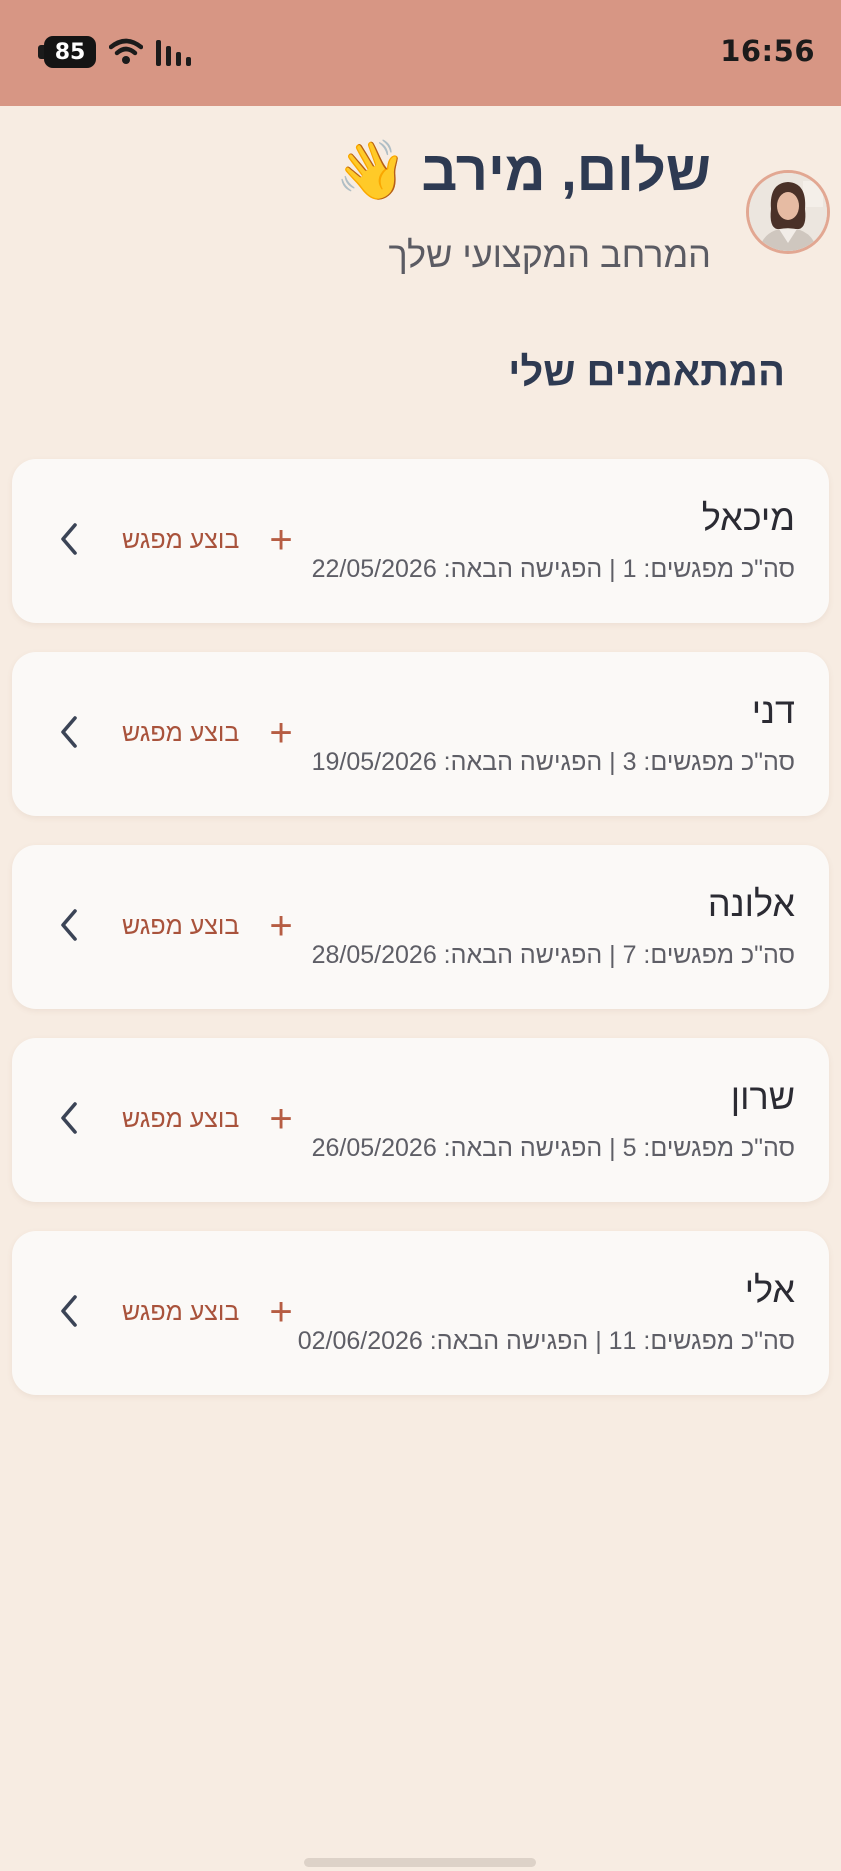  Describe the element at coordinates (773, 710) in the screenshot. I see `client-name: דני` at that location.